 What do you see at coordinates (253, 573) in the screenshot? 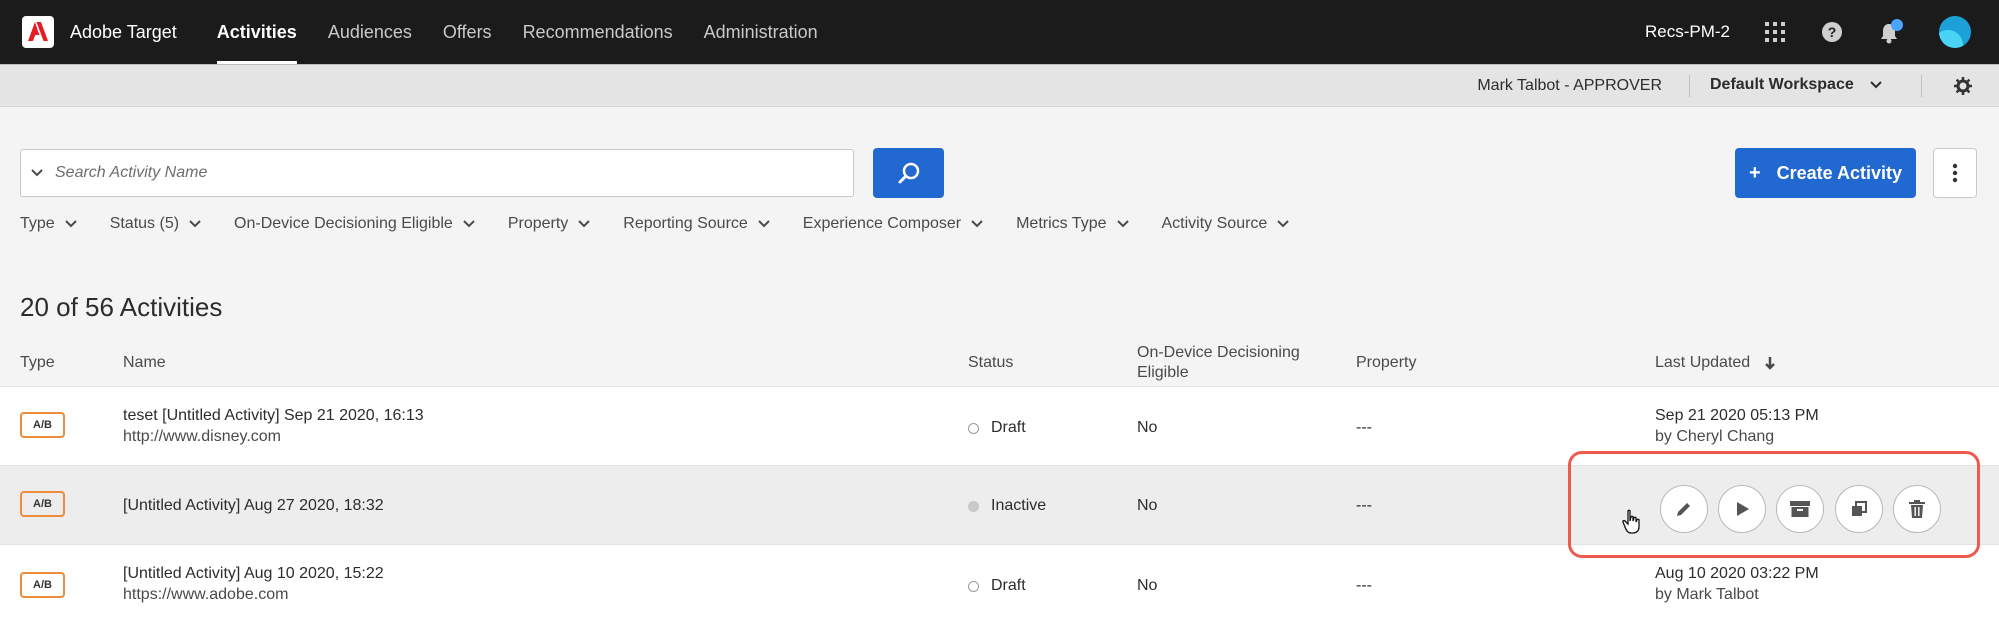
I see `activity-name: [Untitled Activity] Aug 10 2020, 15:22` at bounding box center [253, 573].